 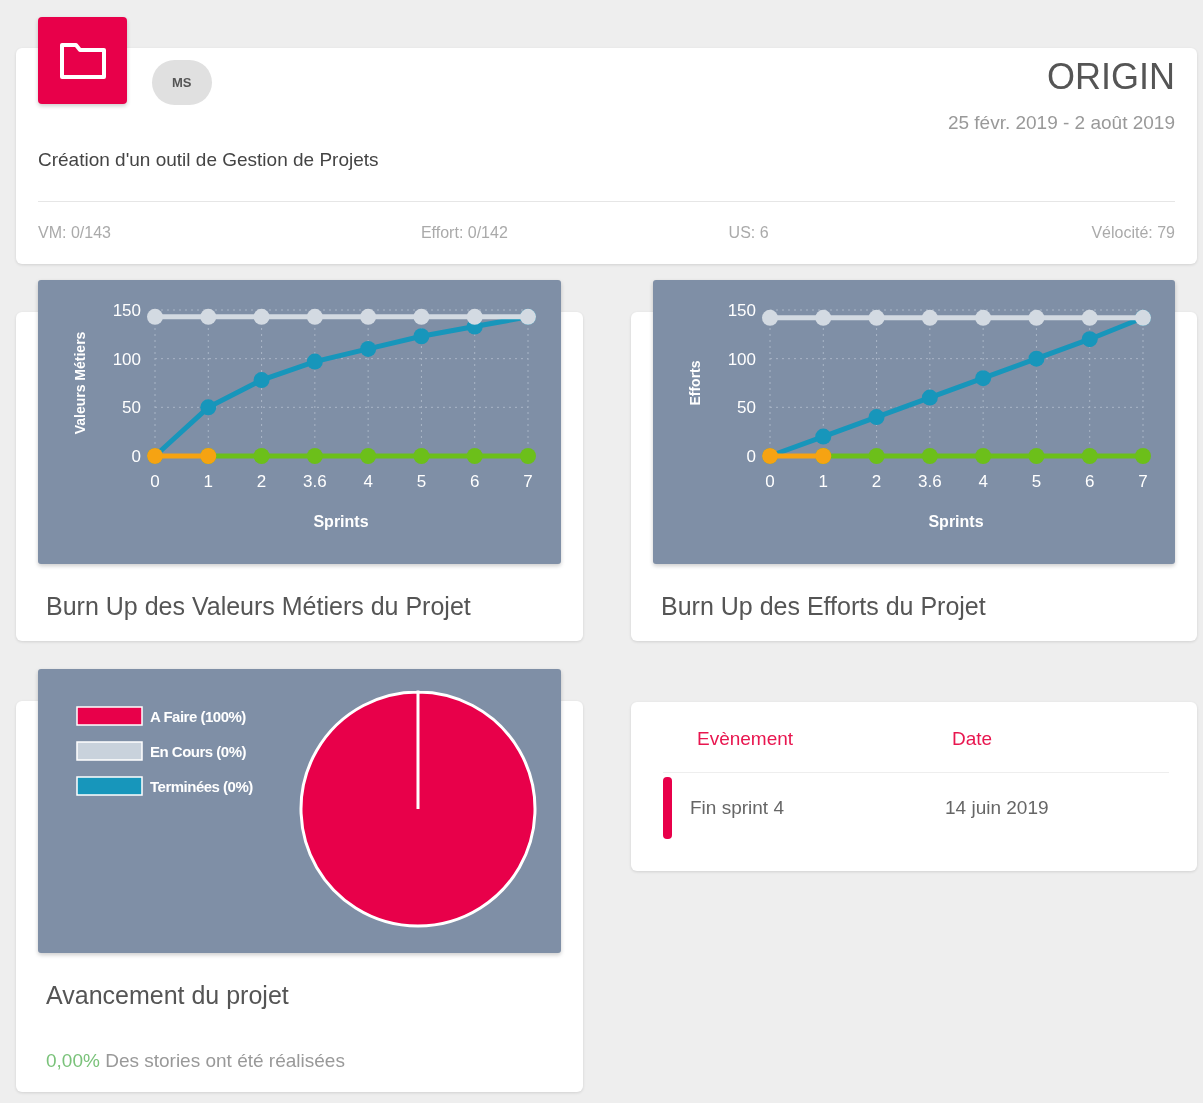 What do you see at coordinates (259, 606) in the screenshot?
I see `chart-title: Burn Up des Valeurs Métiers du Projet` at bounding box center [259, 606].